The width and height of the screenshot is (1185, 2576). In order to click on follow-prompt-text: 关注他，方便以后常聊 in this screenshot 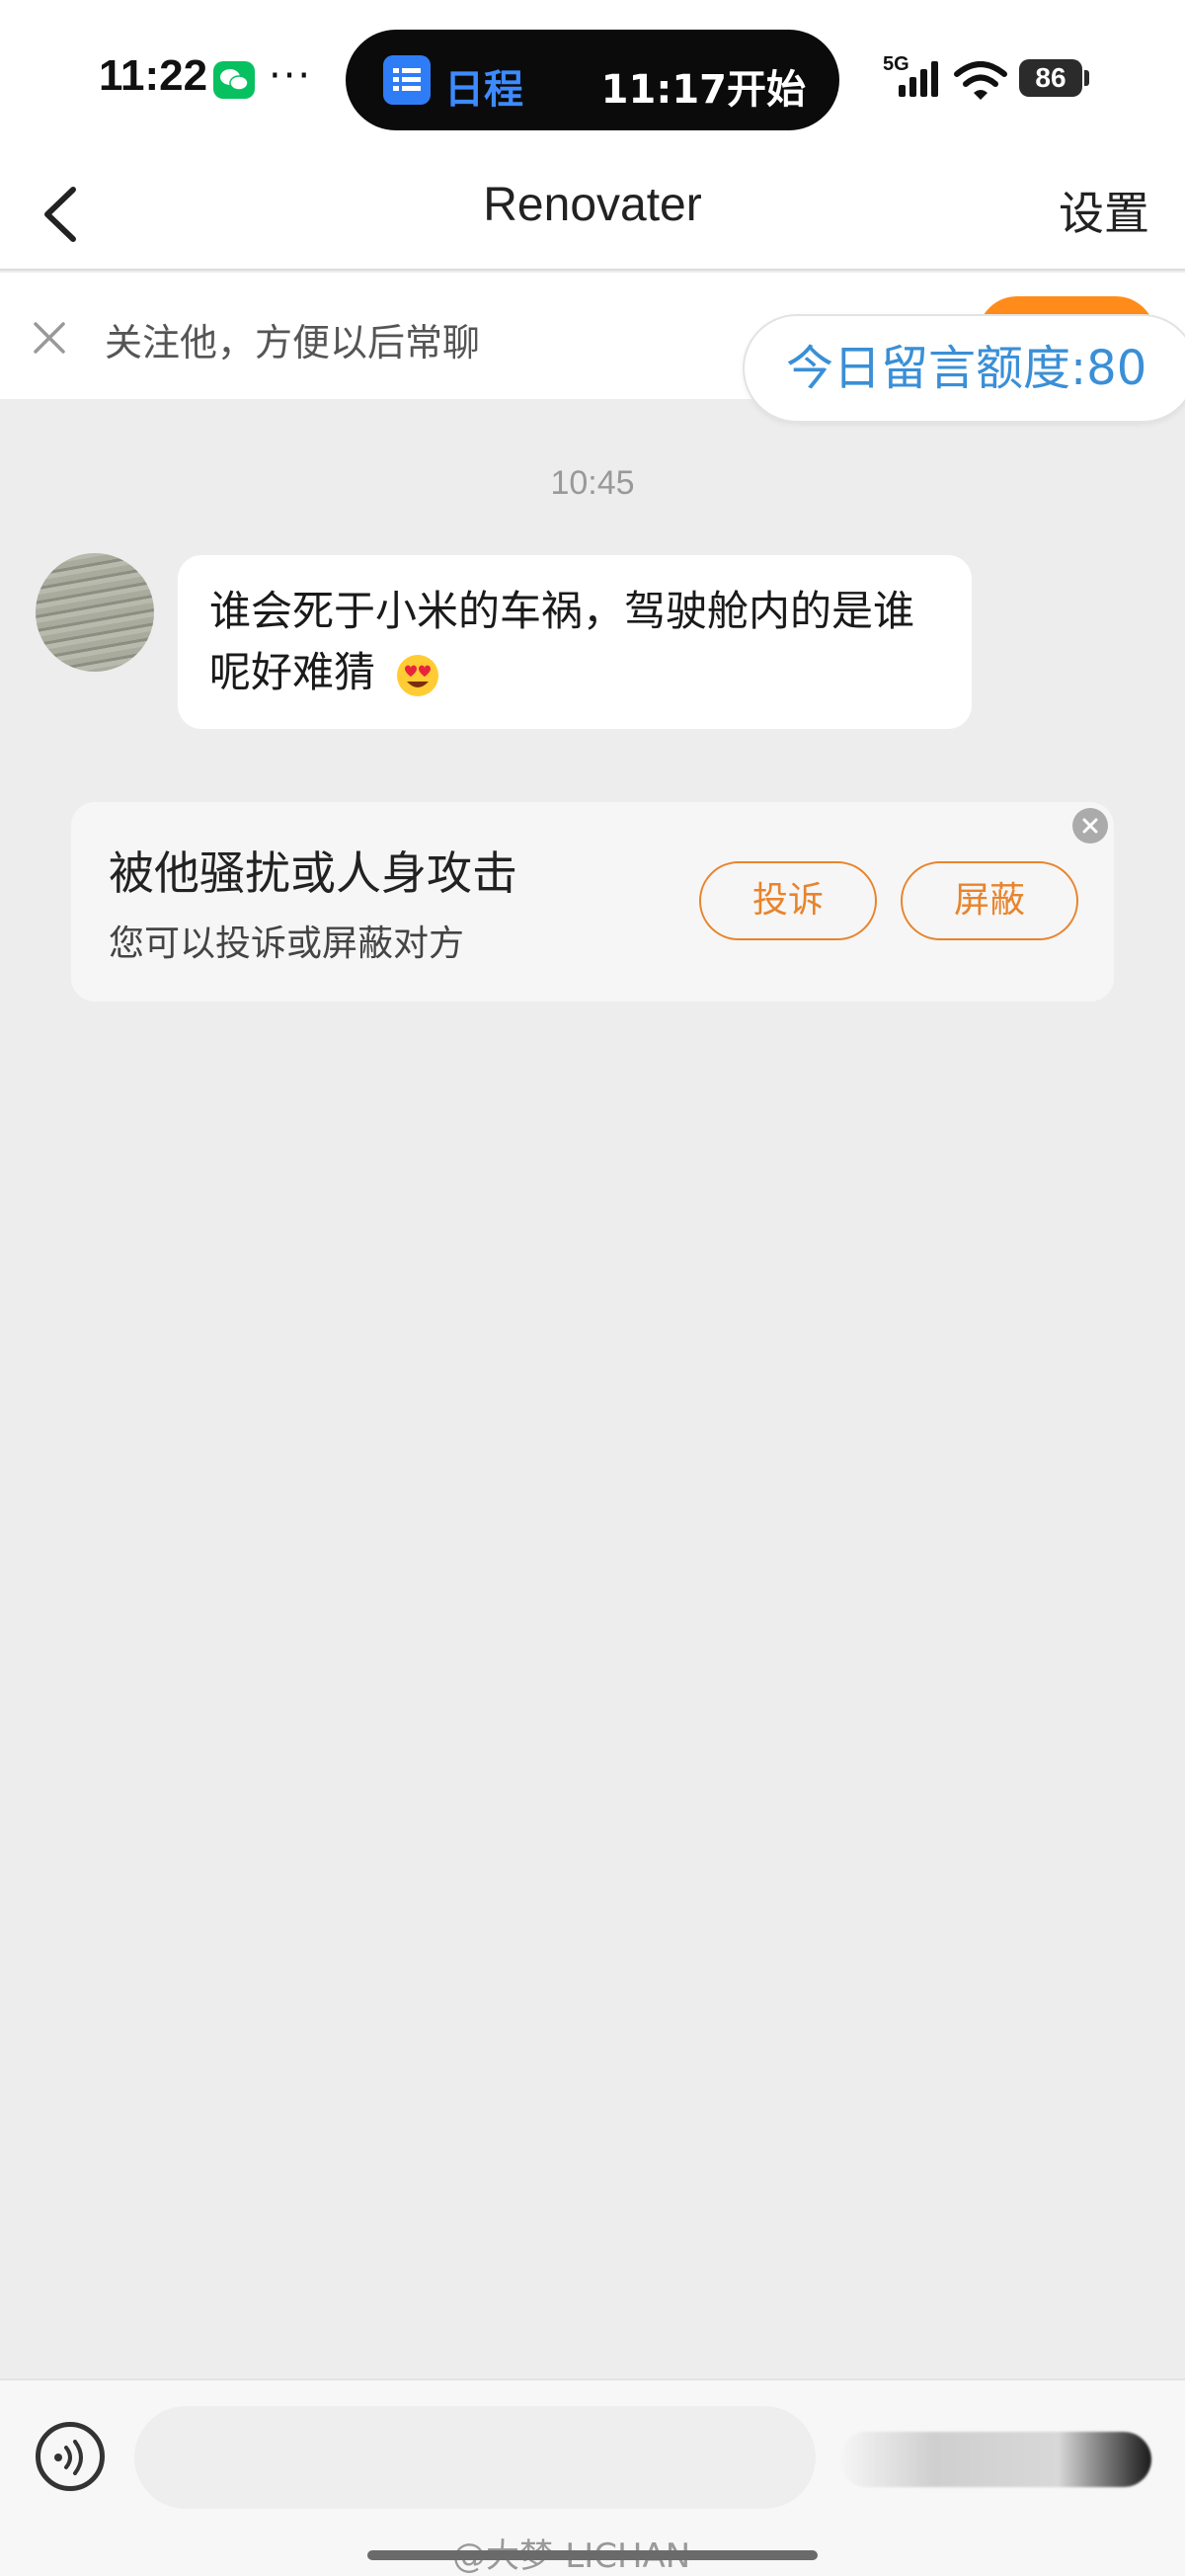, I will do `click(293, 342)`.